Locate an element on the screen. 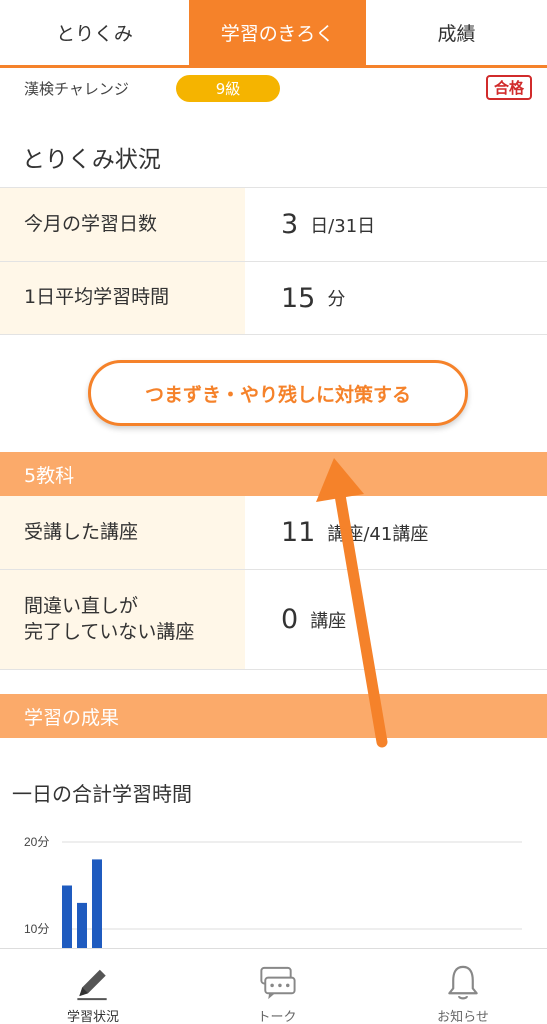 Image resolution: width=547 pixels, height=1024 pixels. chat-icon is located at coordinates (278, 983).